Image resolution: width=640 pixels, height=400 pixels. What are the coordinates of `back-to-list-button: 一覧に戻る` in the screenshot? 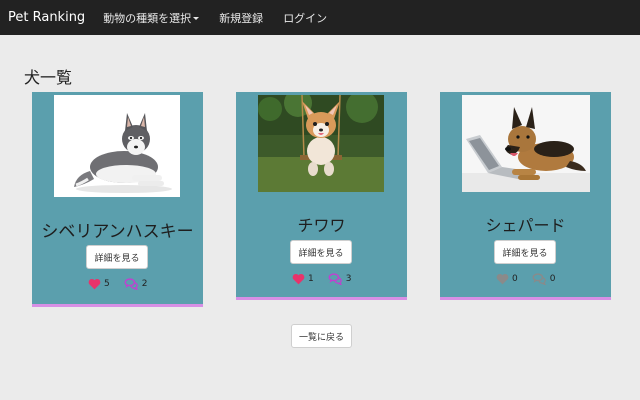 It's located at (321, 336).